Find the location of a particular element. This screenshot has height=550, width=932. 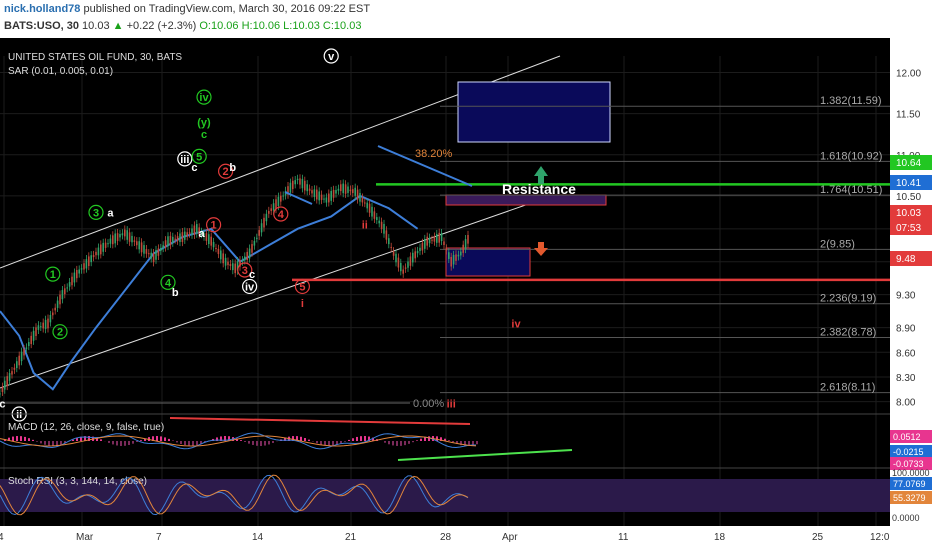

price-tag-text: 10.03 is located at coordinates (908, 213).